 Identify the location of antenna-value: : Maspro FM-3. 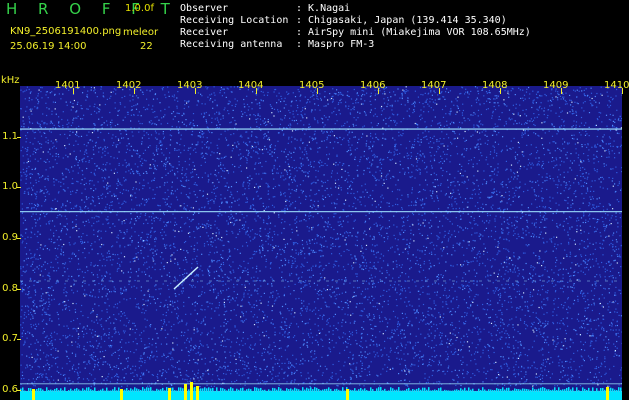
(335, 44).